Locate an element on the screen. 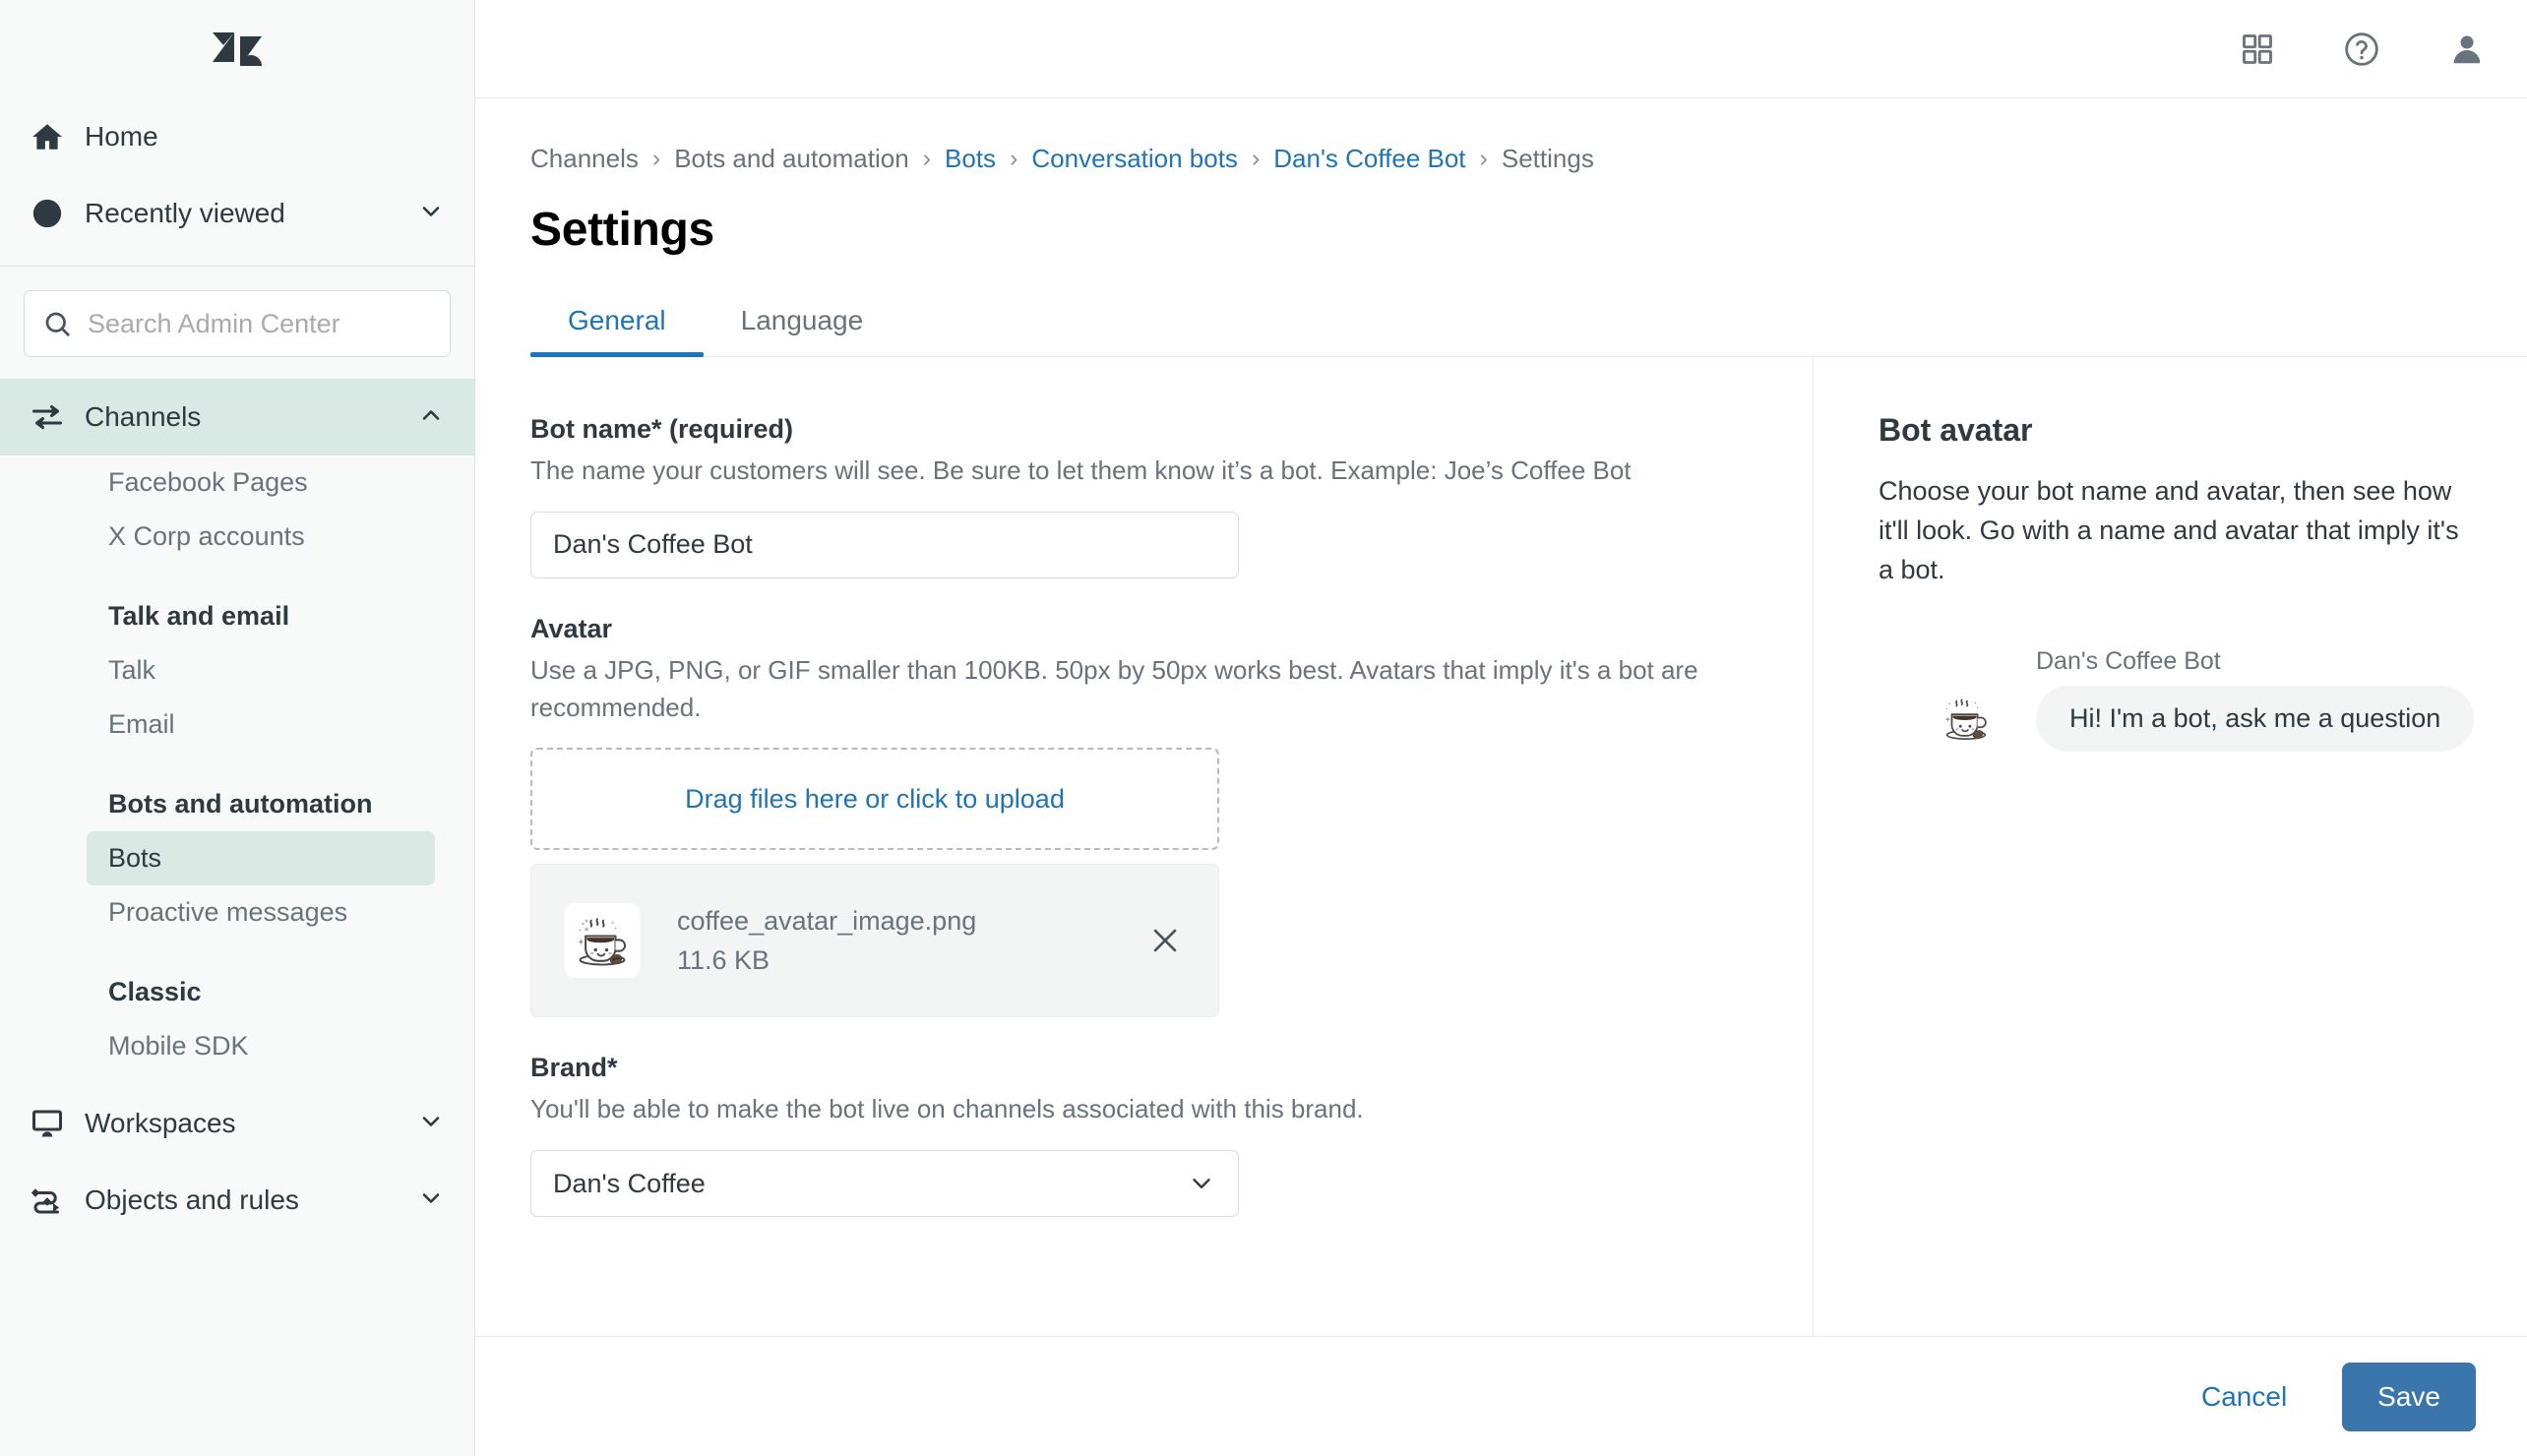 This screenshot has height=1456, width=2527. breadcrumb-bots: Bots is located at coordinates (970, 158).